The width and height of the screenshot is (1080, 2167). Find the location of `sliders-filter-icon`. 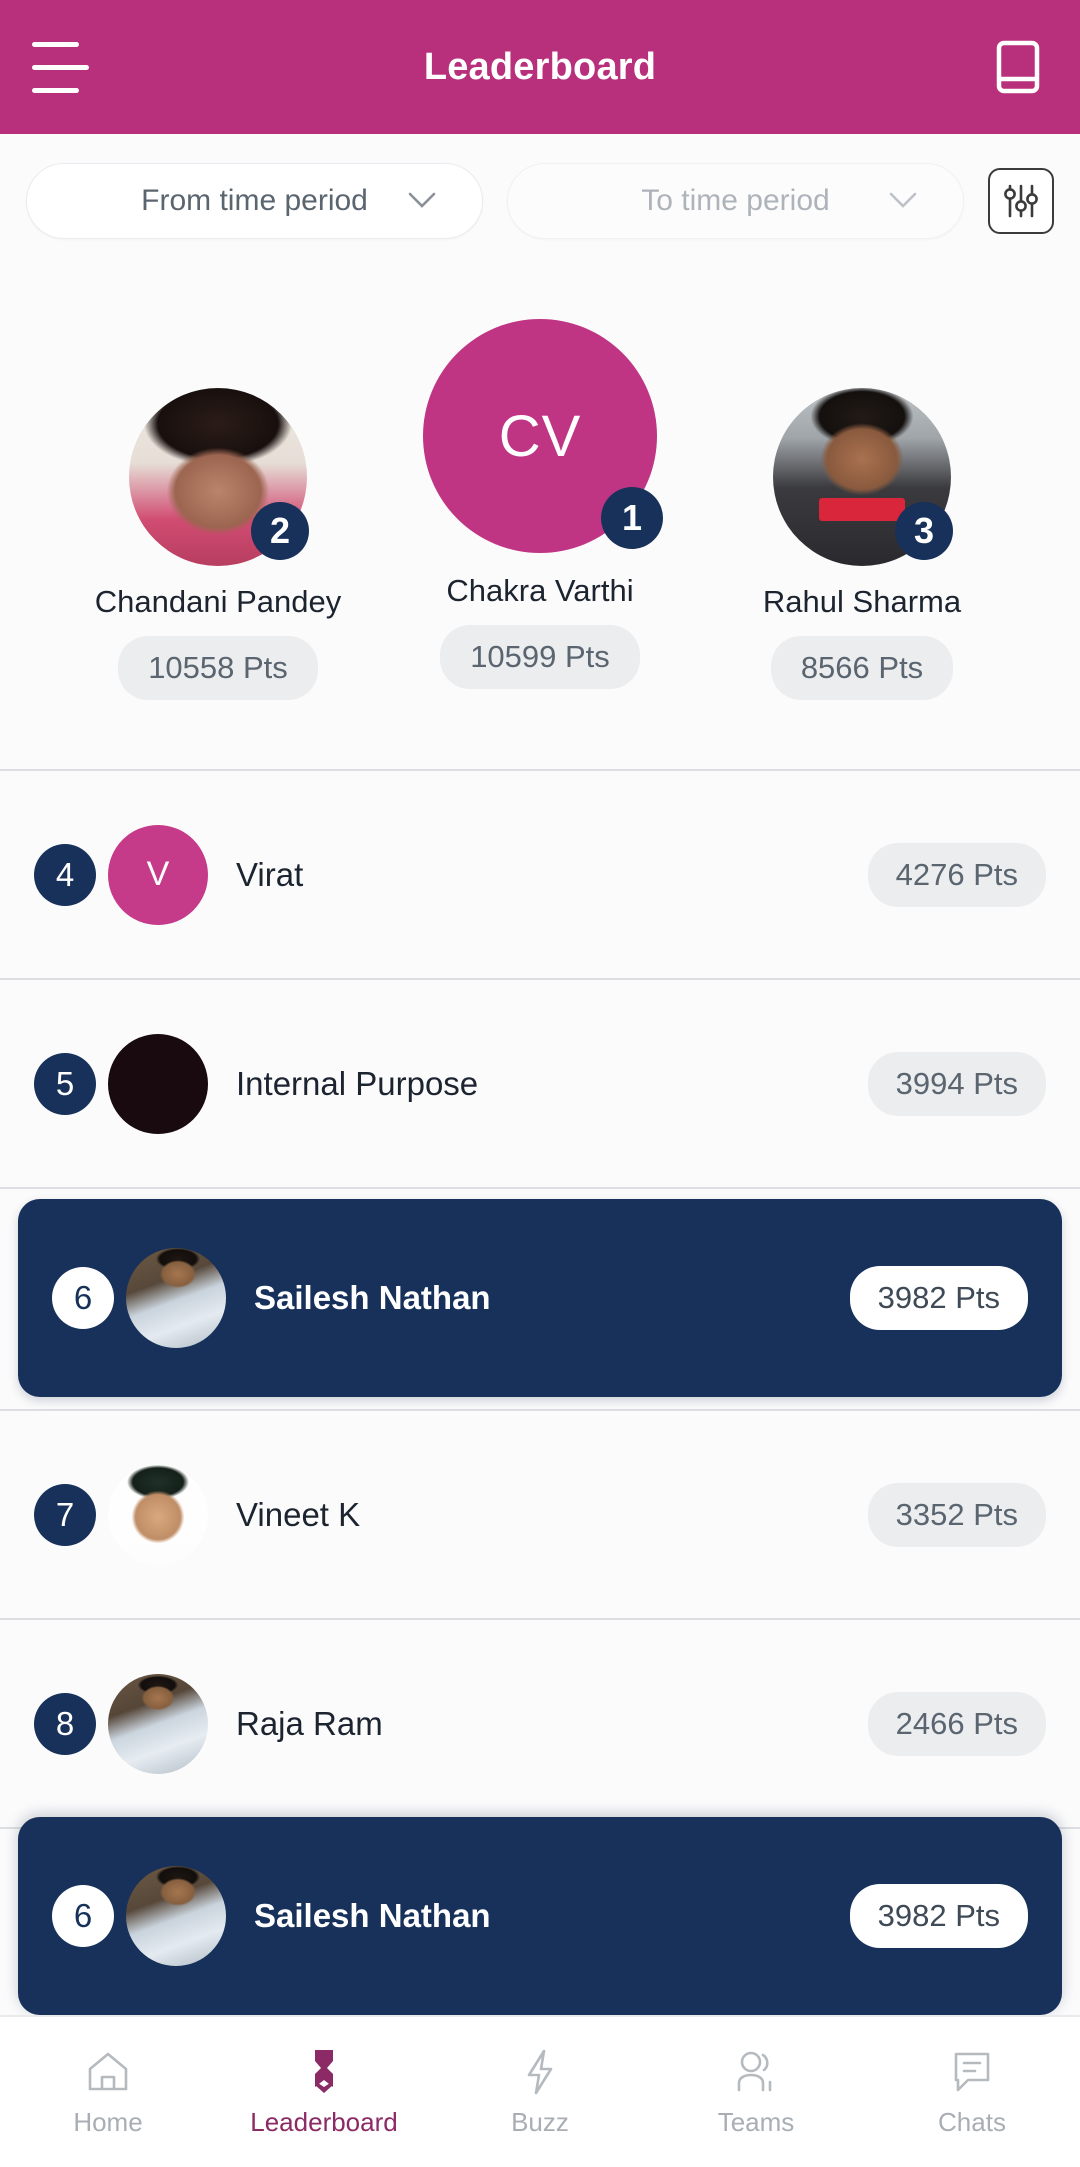

sliders-filter-icon is located at coordinates (1021, 201).